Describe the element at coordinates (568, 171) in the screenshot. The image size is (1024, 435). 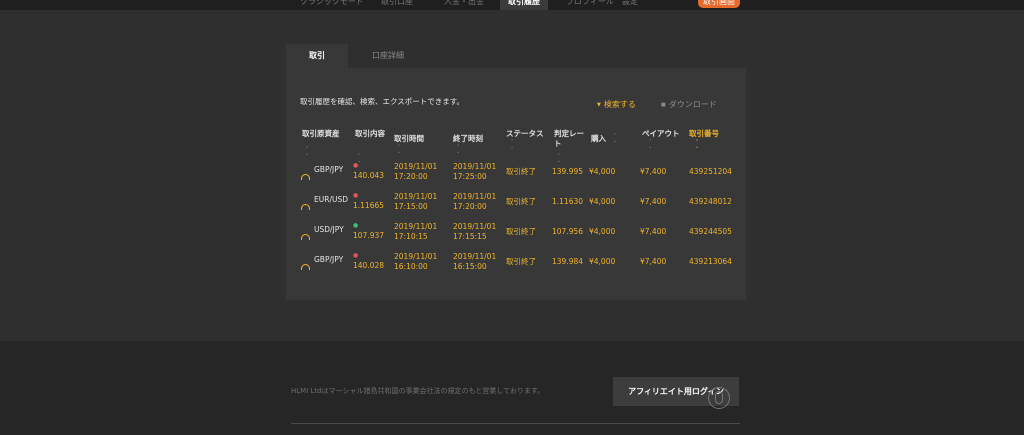
I see `row-judge-rate: 139.995` at that location.